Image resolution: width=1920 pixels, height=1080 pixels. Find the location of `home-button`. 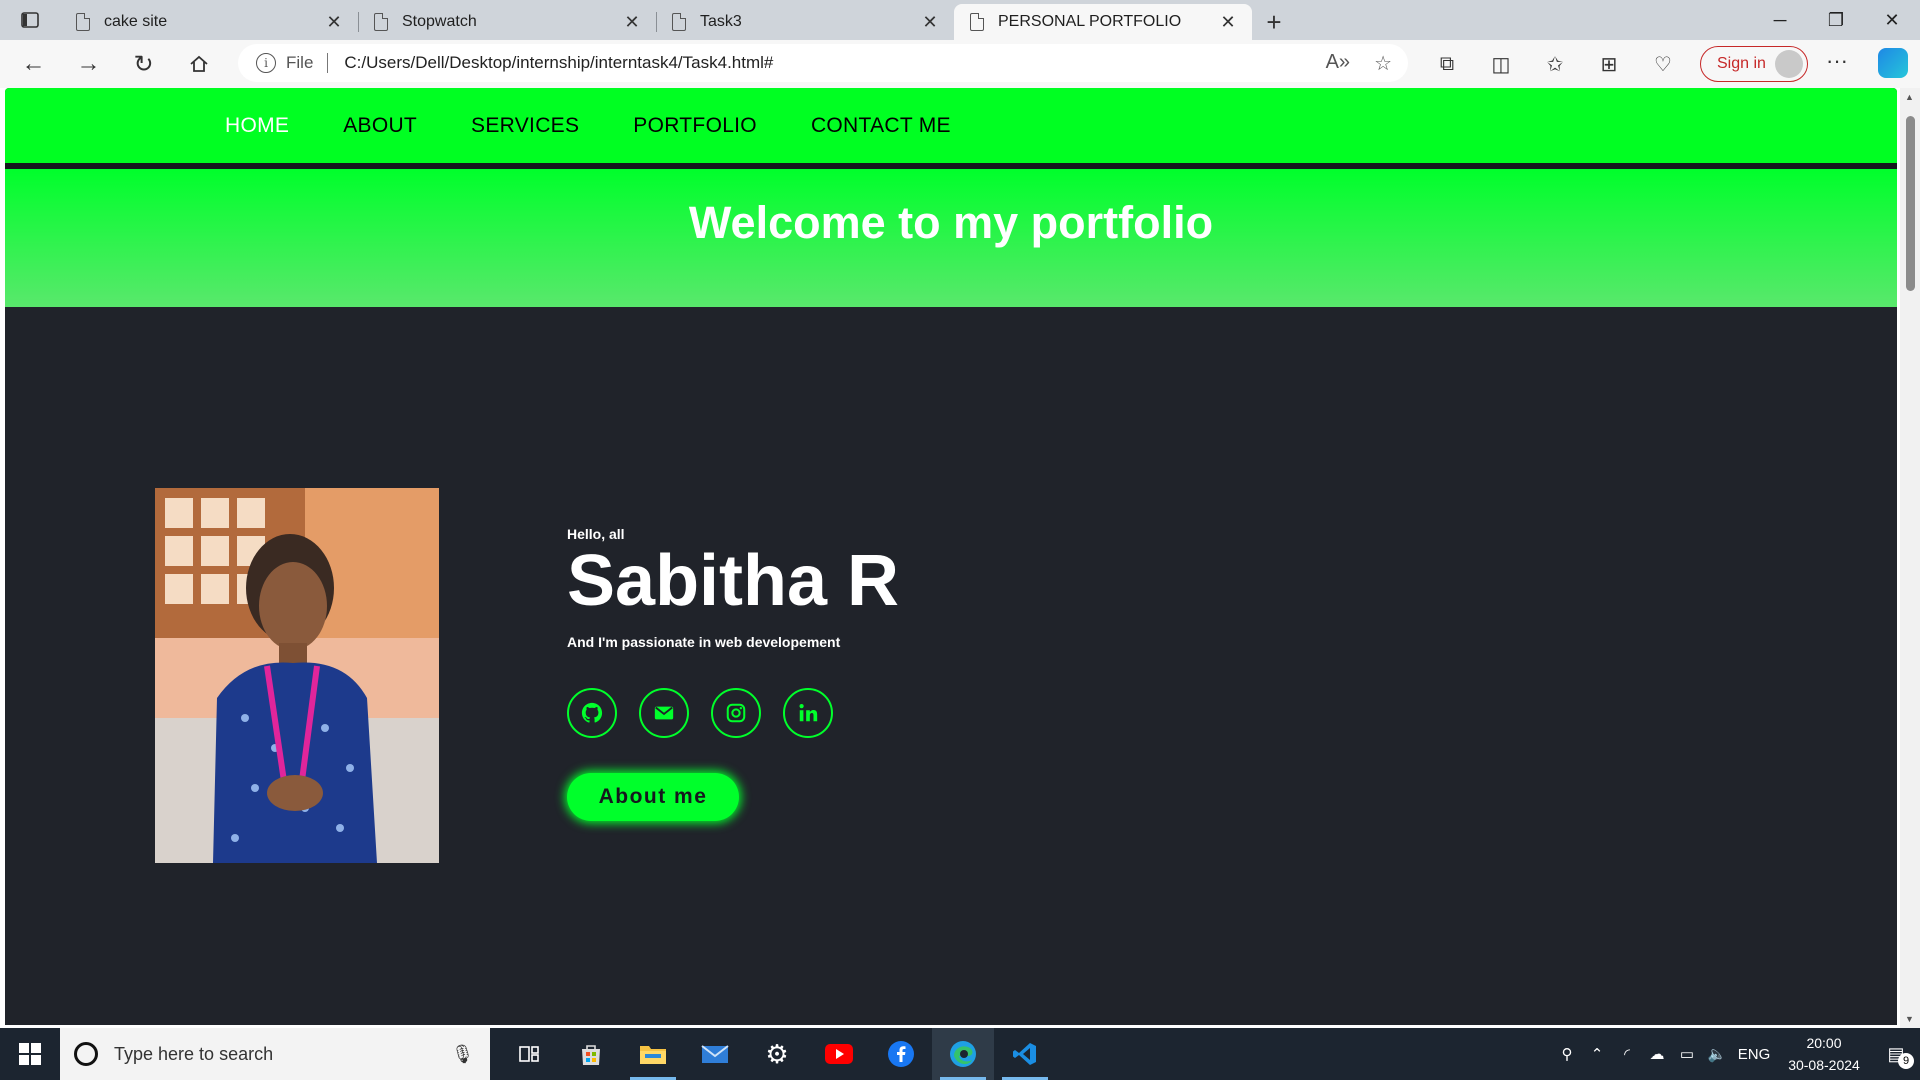

home-button is located at coordinates (198, 64).